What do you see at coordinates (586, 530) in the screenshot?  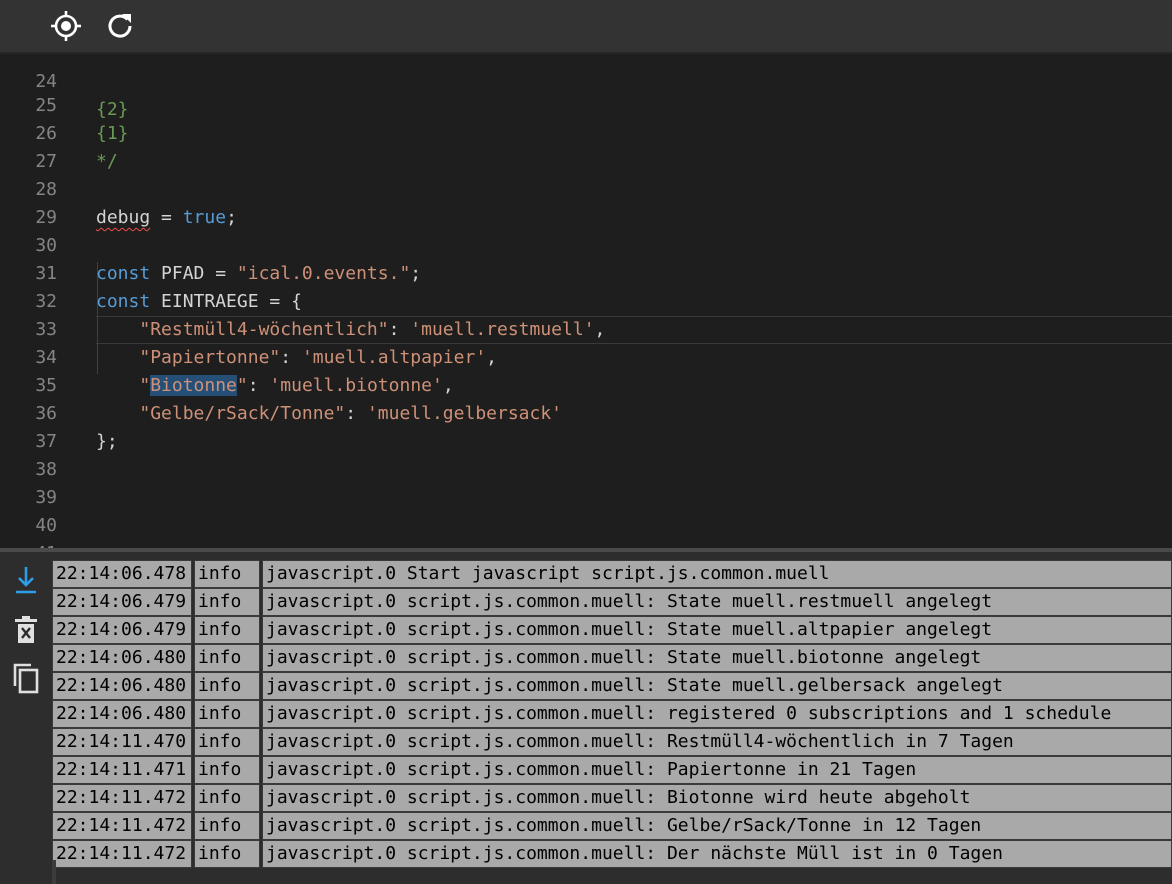 I see `code-line: 41` at bounding box center [586, 530].